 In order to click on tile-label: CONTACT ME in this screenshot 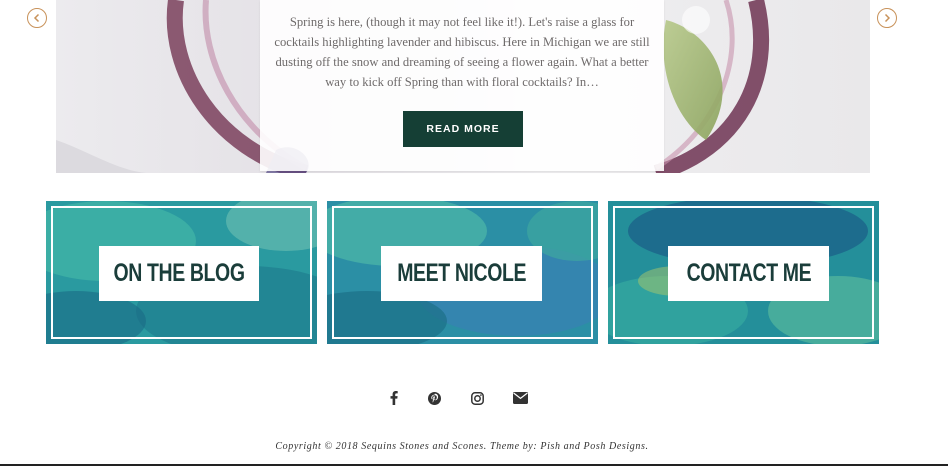, I will do `click(748, 273)`.